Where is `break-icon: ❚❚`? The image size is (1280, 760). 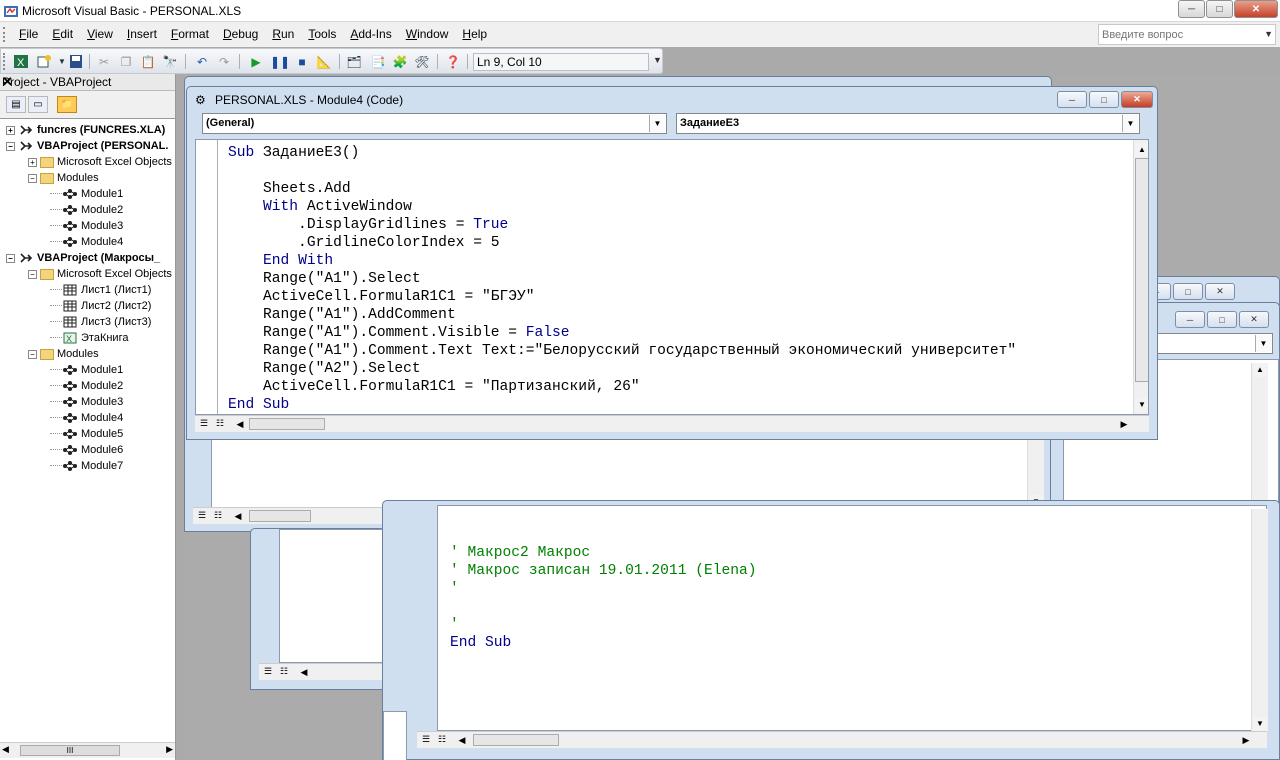
break-icon: ❚❚ is located at coordinates (280, 61).